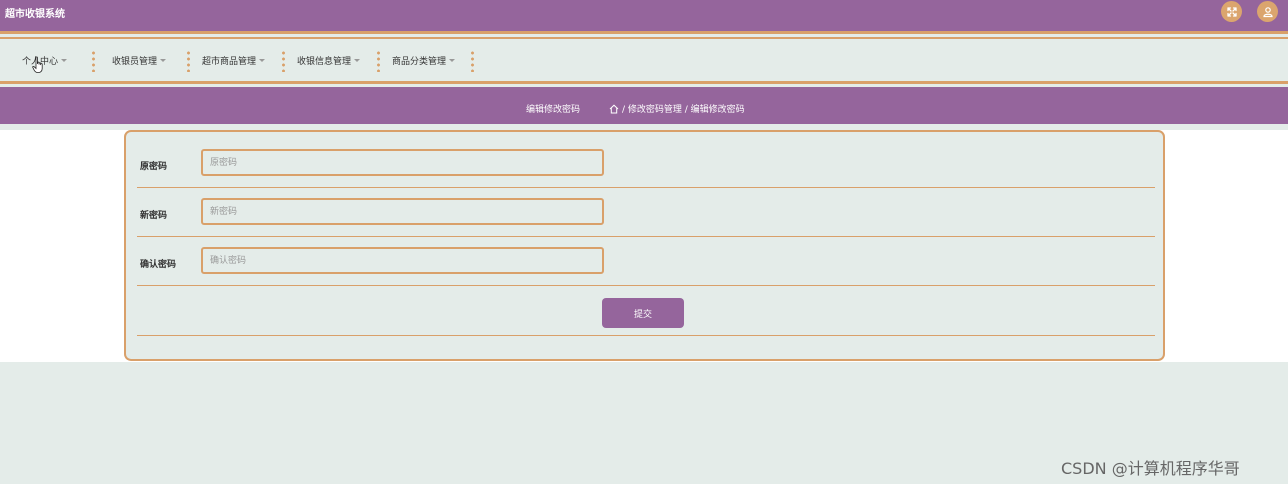 Image resolution: width=1288 pixels, height=484 pixels. Describe the element at coordinates (553, 110) in the screenshot. I see `page-title: 编辑修改密码` at that location.